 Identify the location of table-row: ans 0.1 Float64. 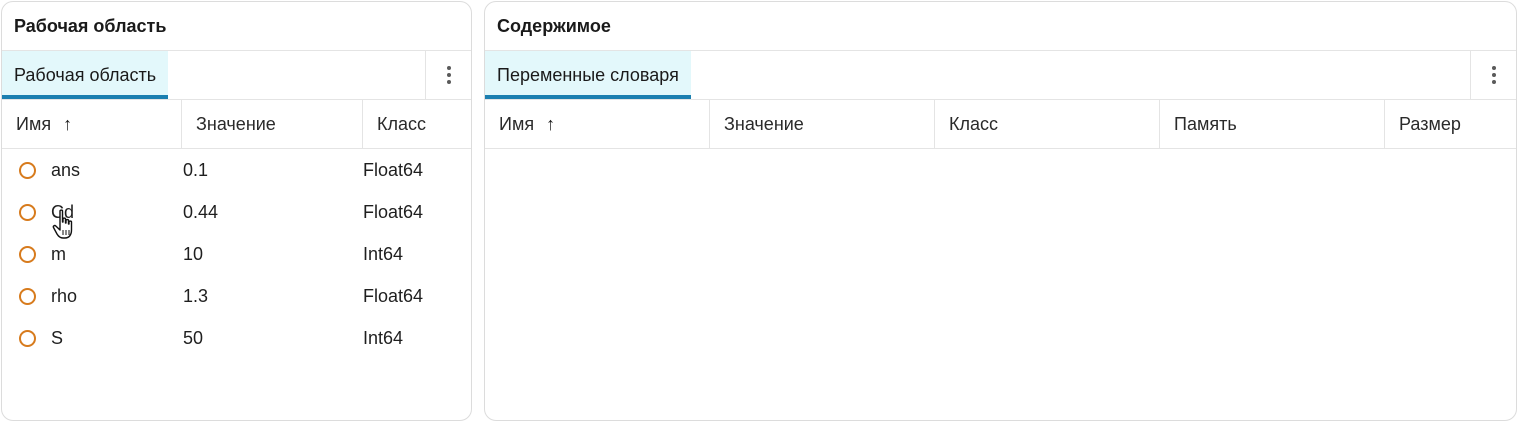
(236, 170).